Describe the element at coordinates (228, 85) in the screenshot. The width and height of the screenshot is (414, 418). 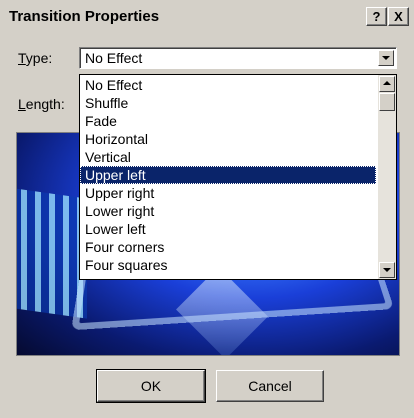
I see `type-option: No Effect` at that location.